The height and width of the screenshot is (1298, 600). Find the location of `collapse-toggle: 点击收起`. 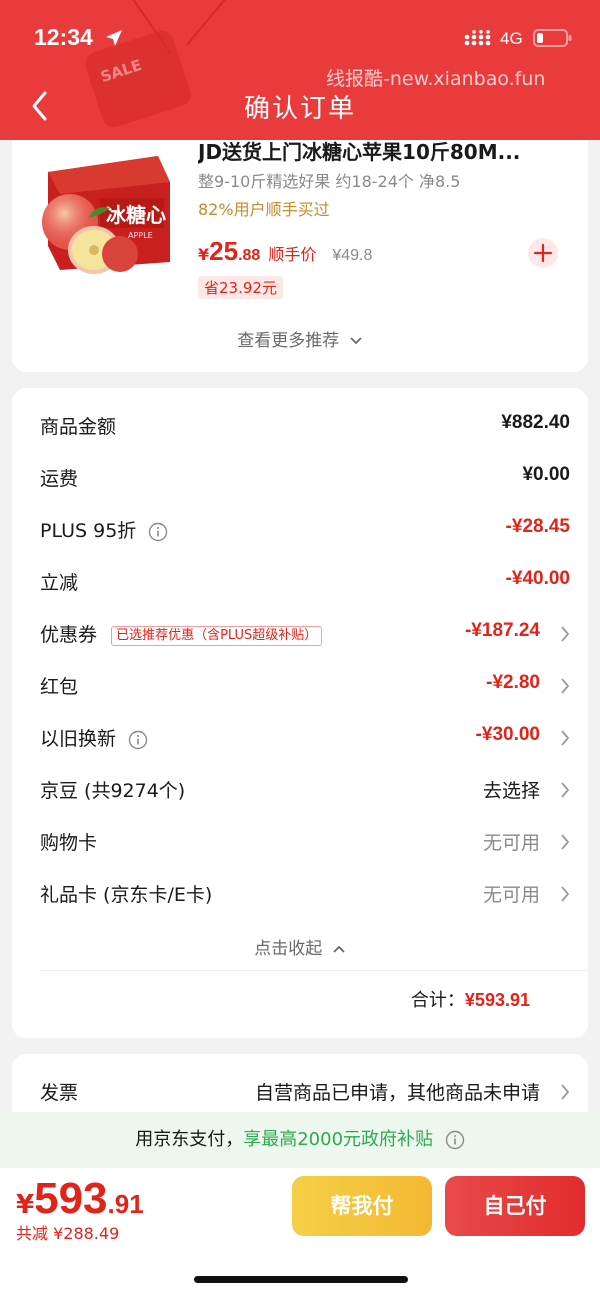

collapse-toggle: 点击收起 is located at coordinates (300, 946).